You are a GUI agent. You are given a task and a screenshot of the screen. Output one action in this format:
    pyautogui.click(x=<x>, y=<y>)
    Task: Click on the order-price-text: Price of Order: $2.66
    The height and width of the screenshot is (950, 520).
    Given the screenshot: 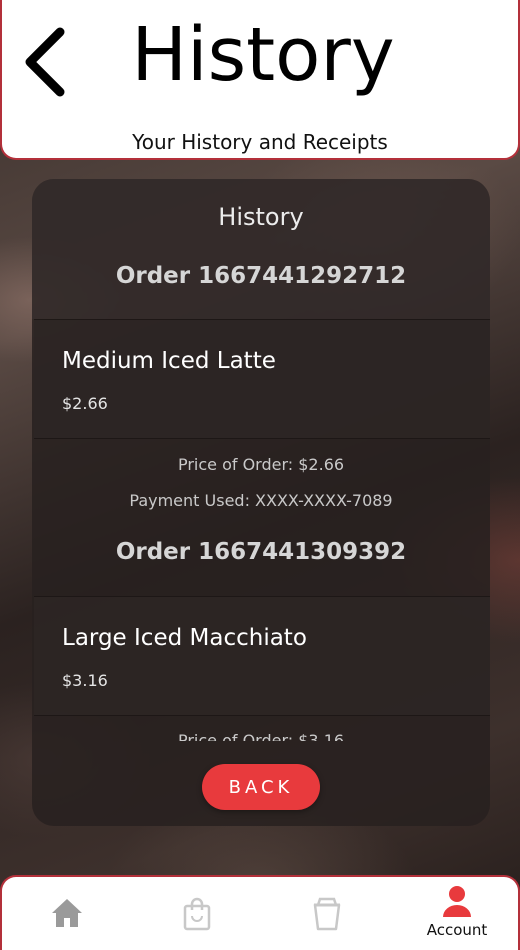 What is the action you would take?
    pyautogui.click(x=261, y=464)
    